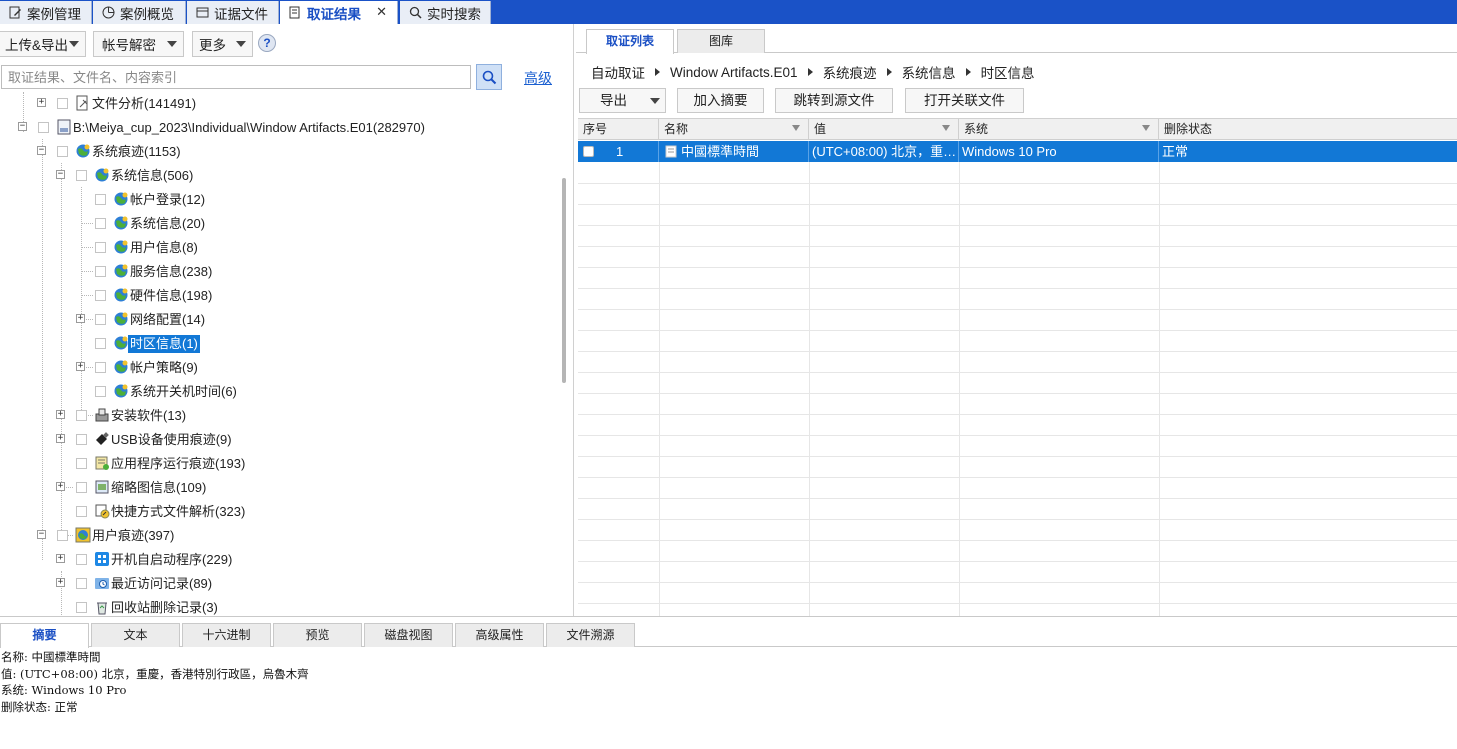  I want to click on column-header-name: 名称, so click(734, 129).